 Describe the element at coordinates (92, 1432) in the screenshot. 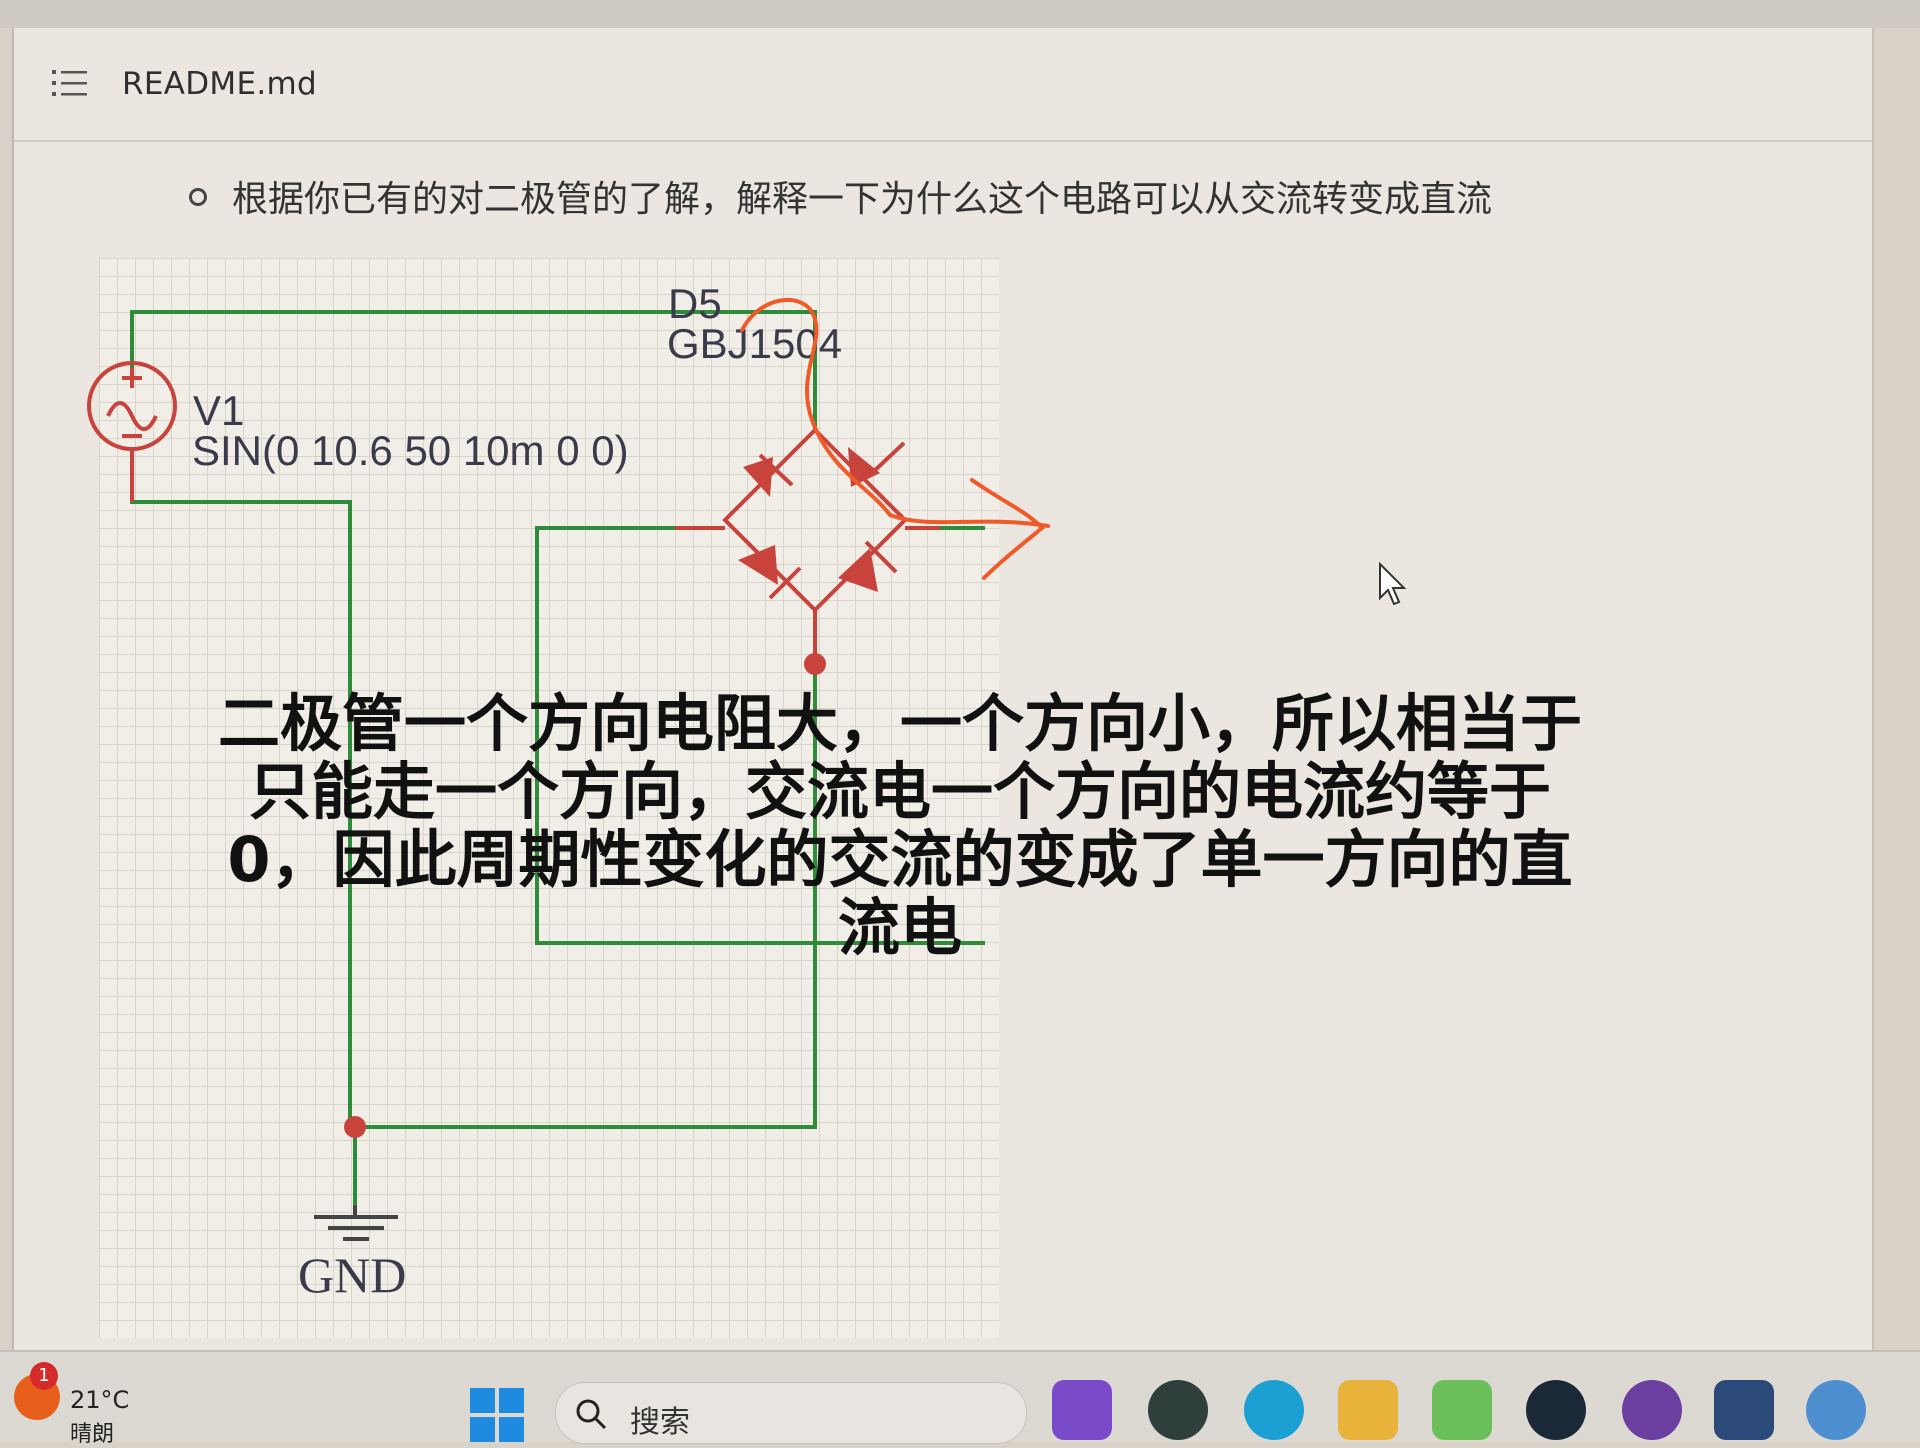

I see `weather-condition: 晴朗` at that location.